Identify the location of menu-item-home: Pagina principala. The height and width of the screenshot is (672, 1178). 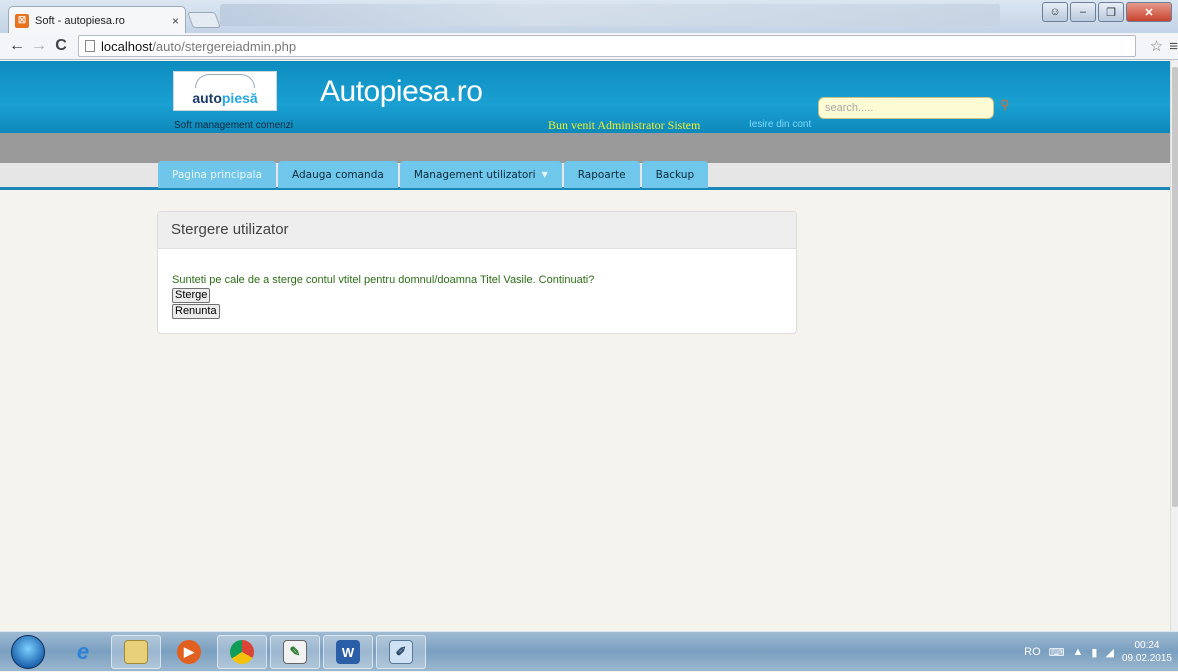
(217, 174).